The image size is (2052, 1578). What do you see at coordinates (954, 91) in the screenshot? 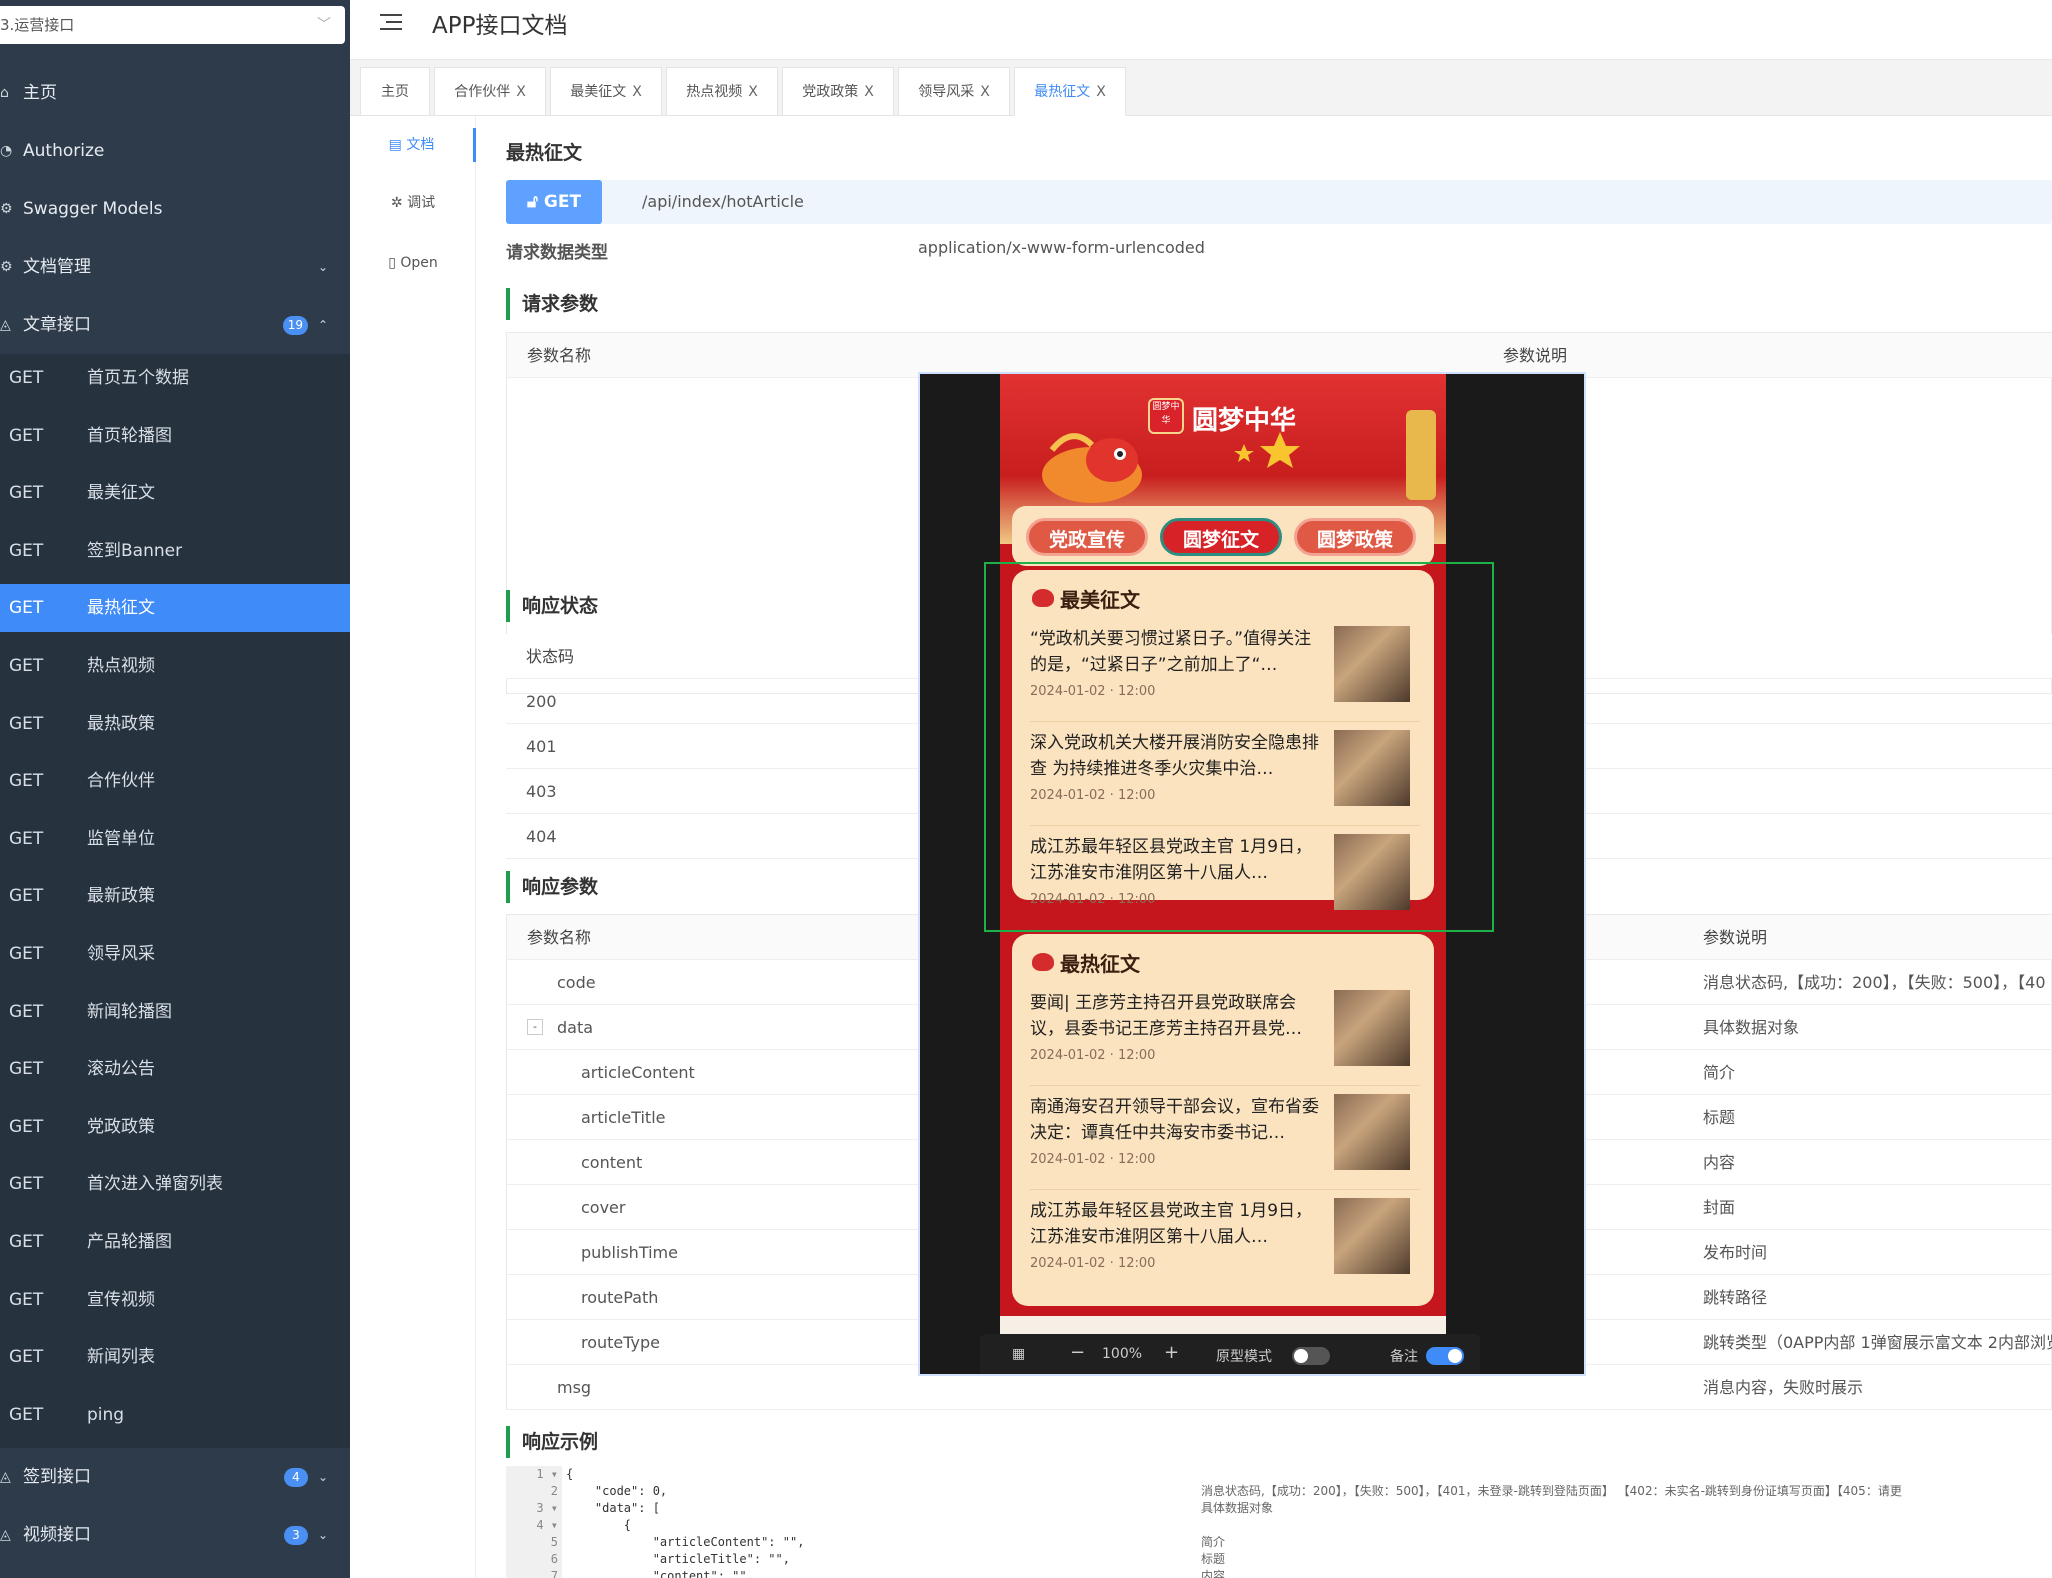
I see `tab-leaders: 领导风采 X` at bounding box center [954, 91].